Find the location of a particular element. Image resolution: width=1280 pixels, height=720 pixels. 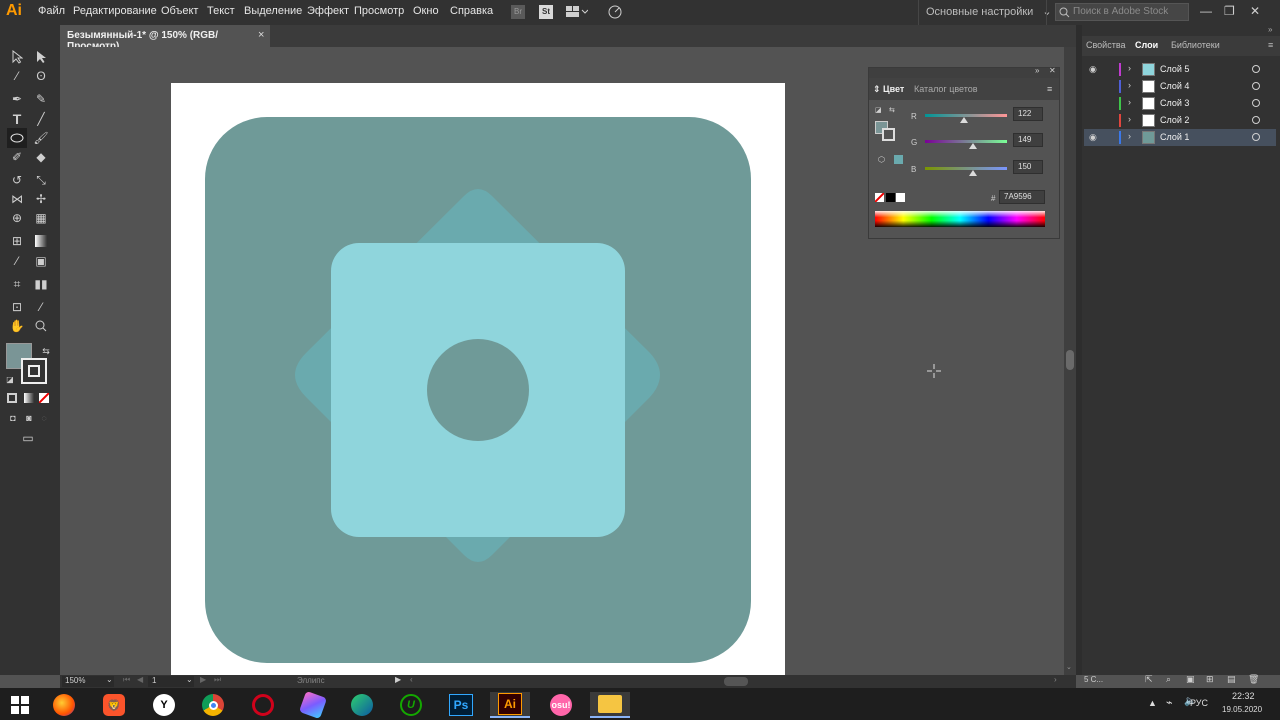

minimize-button: — is located at coordinates (1206, 11).